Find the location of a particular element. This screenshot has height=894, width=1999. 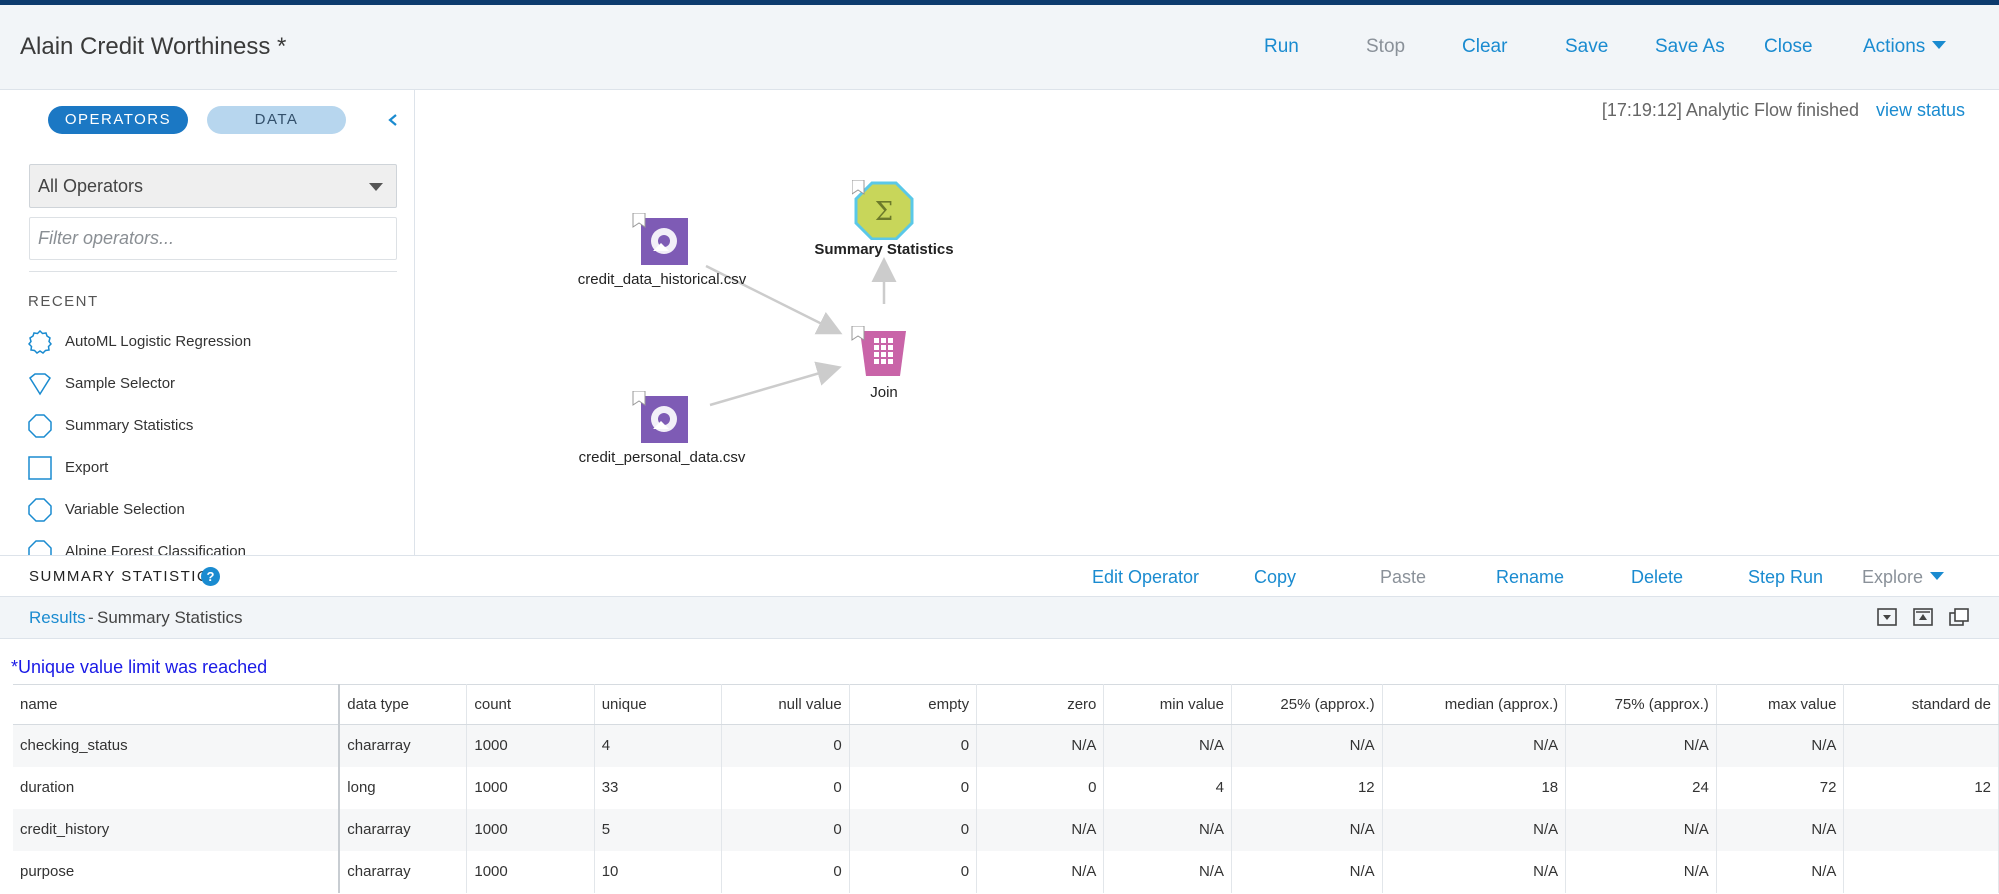

node-label-personal: credit_personal_data.csv is located at coordinates (662, 457).